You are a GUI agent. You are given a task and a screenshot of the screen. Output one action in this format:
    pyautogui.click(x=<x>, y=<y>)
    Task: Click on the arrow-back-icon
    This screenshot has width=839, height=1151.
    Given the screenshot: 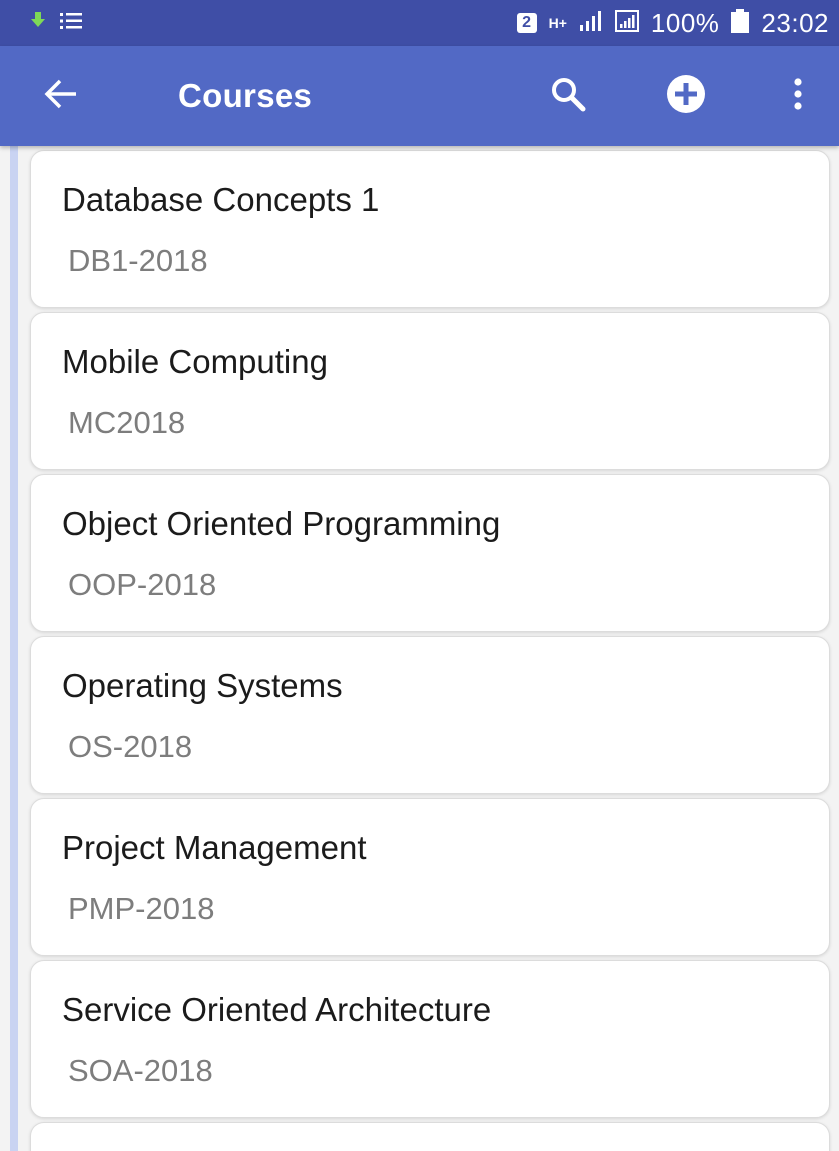 What is the action you would take?
    pyautogui.click(x=61, y=96)
    